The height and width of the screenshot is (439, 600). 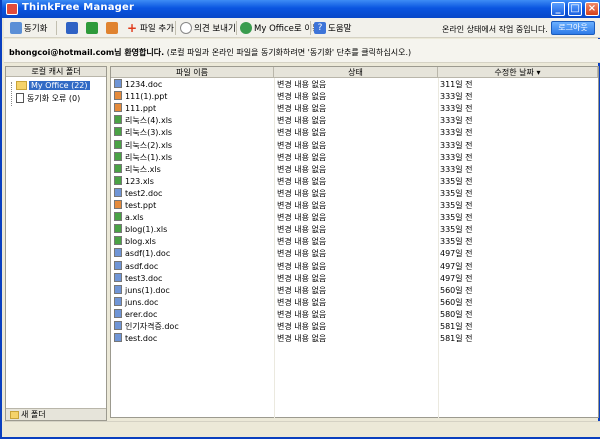 What do you see at coordinates (354, 218) in the screenshot?
I see `table-row: a.xls 변경 내용 없음 335일 전` at bounding box center [354, 218].